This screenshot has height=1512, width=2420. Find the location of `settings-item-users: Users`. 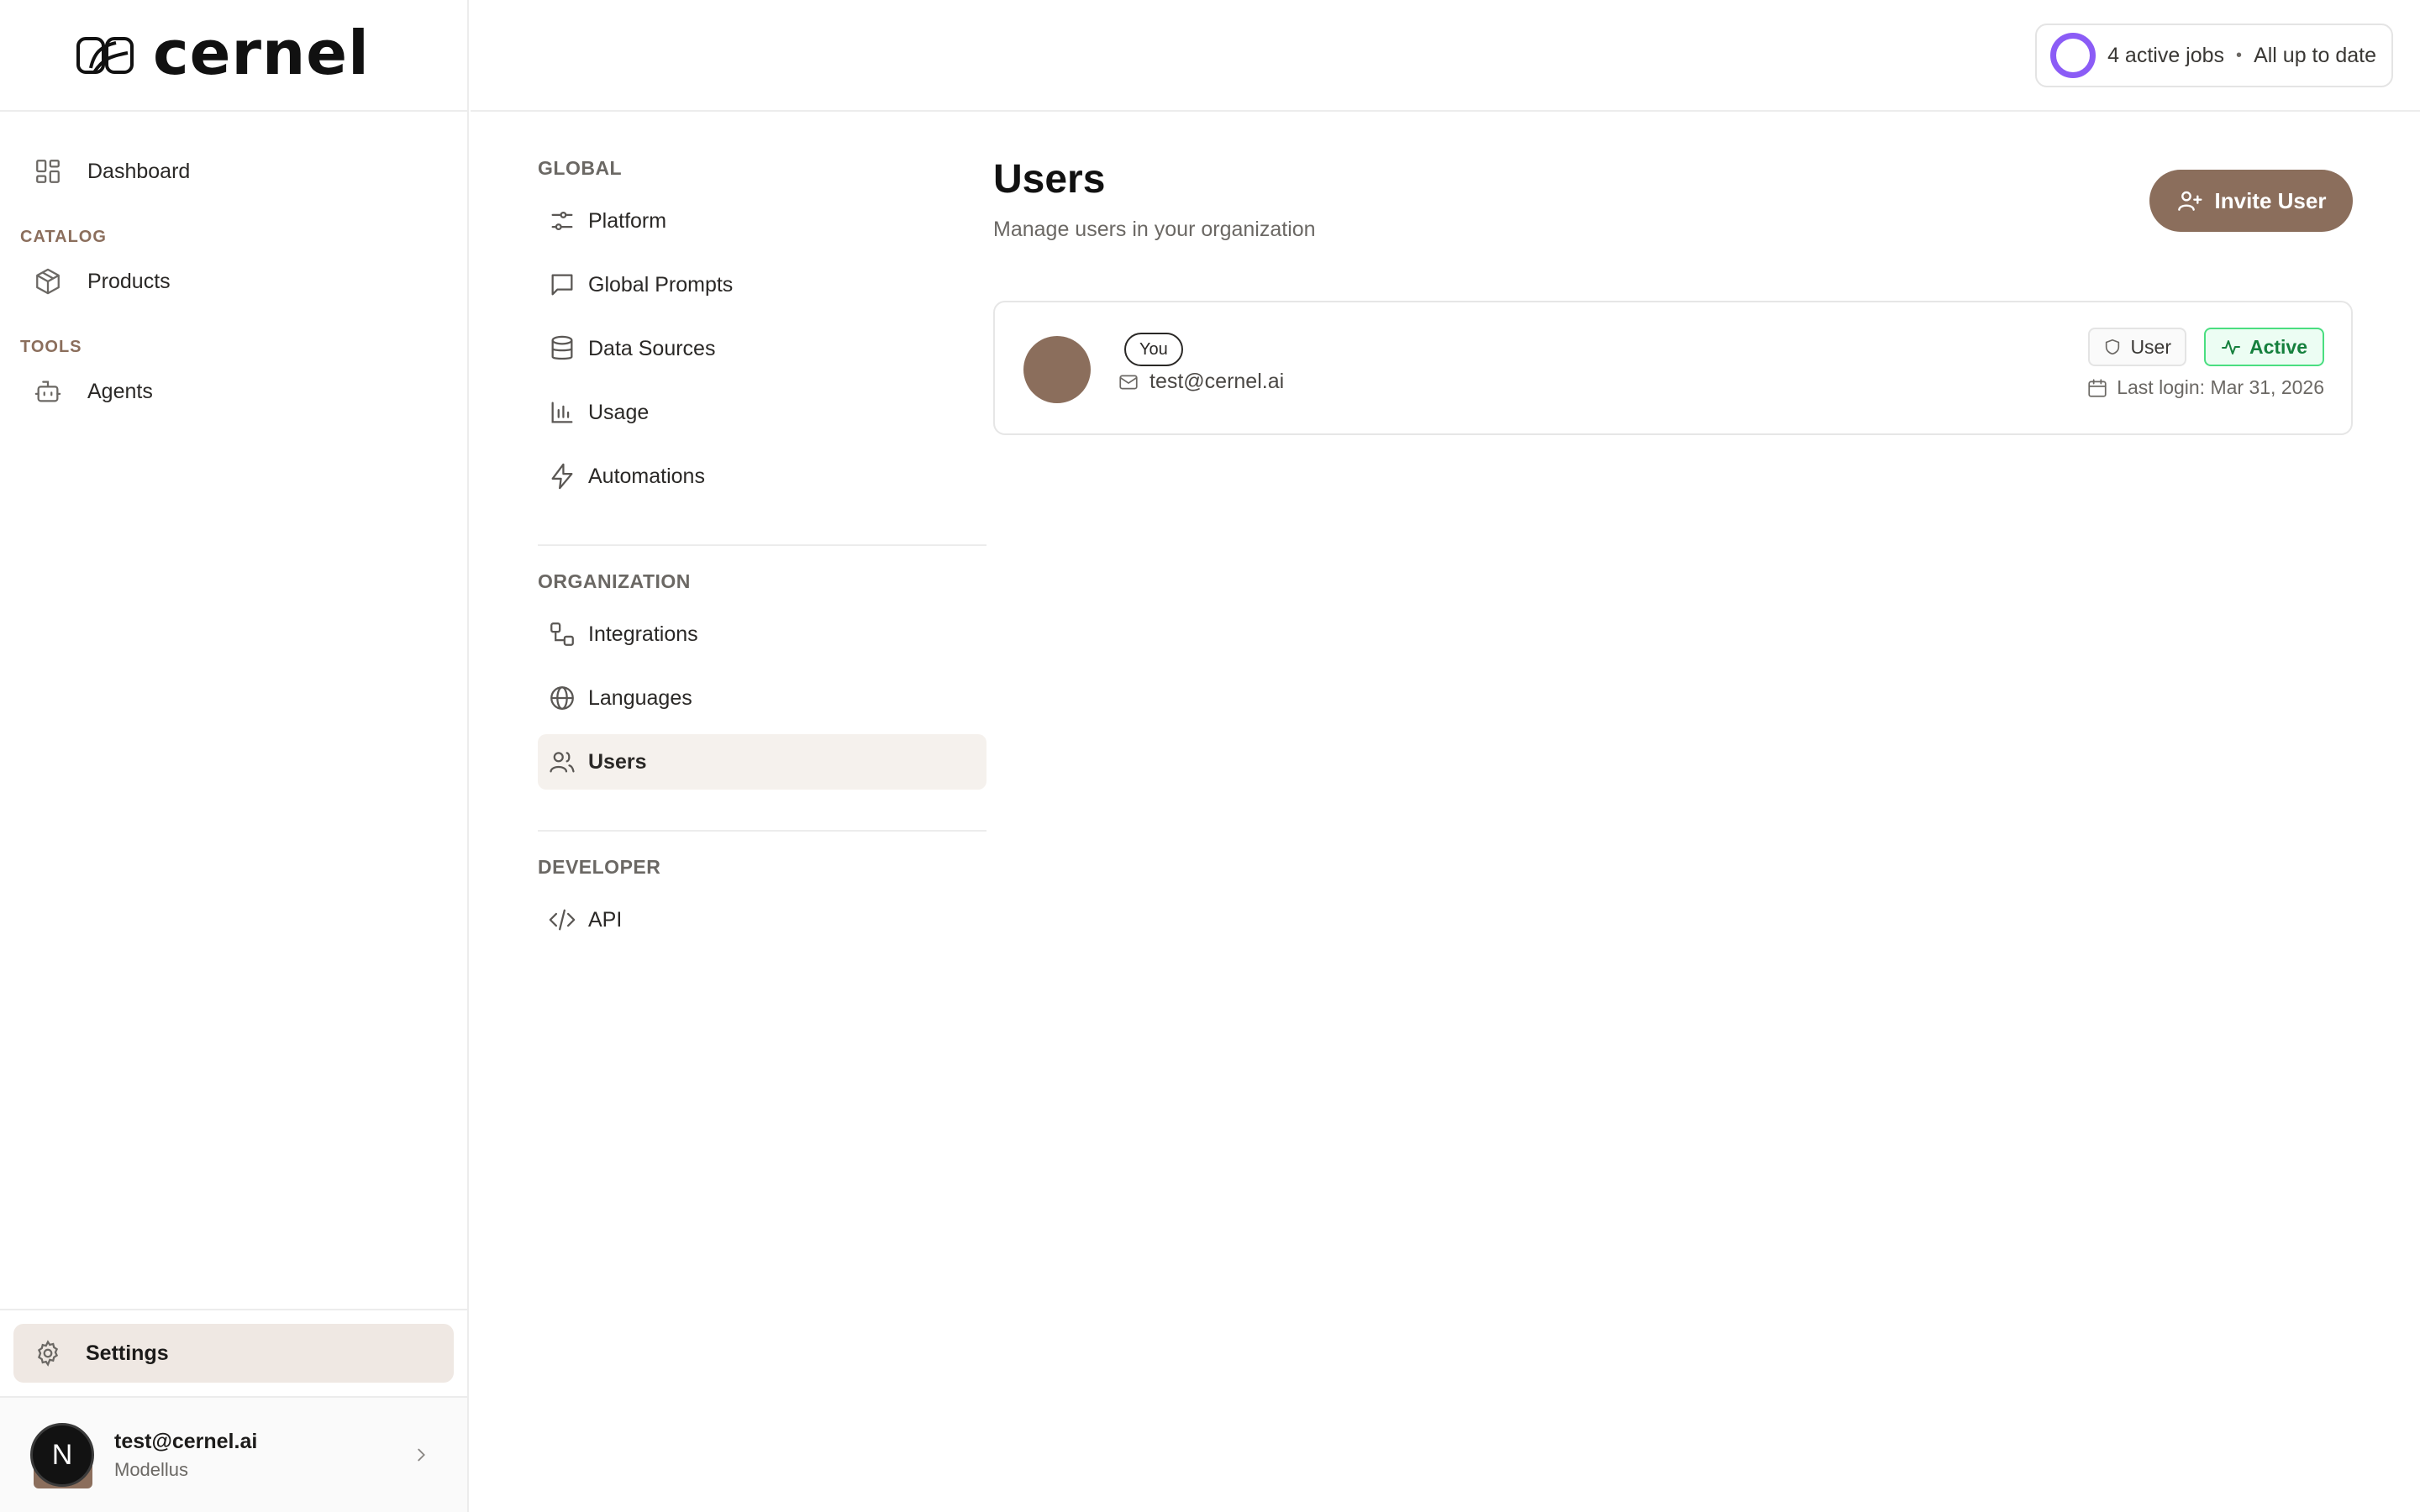

settings-item-users: Users is located at coordinates (762, 762).